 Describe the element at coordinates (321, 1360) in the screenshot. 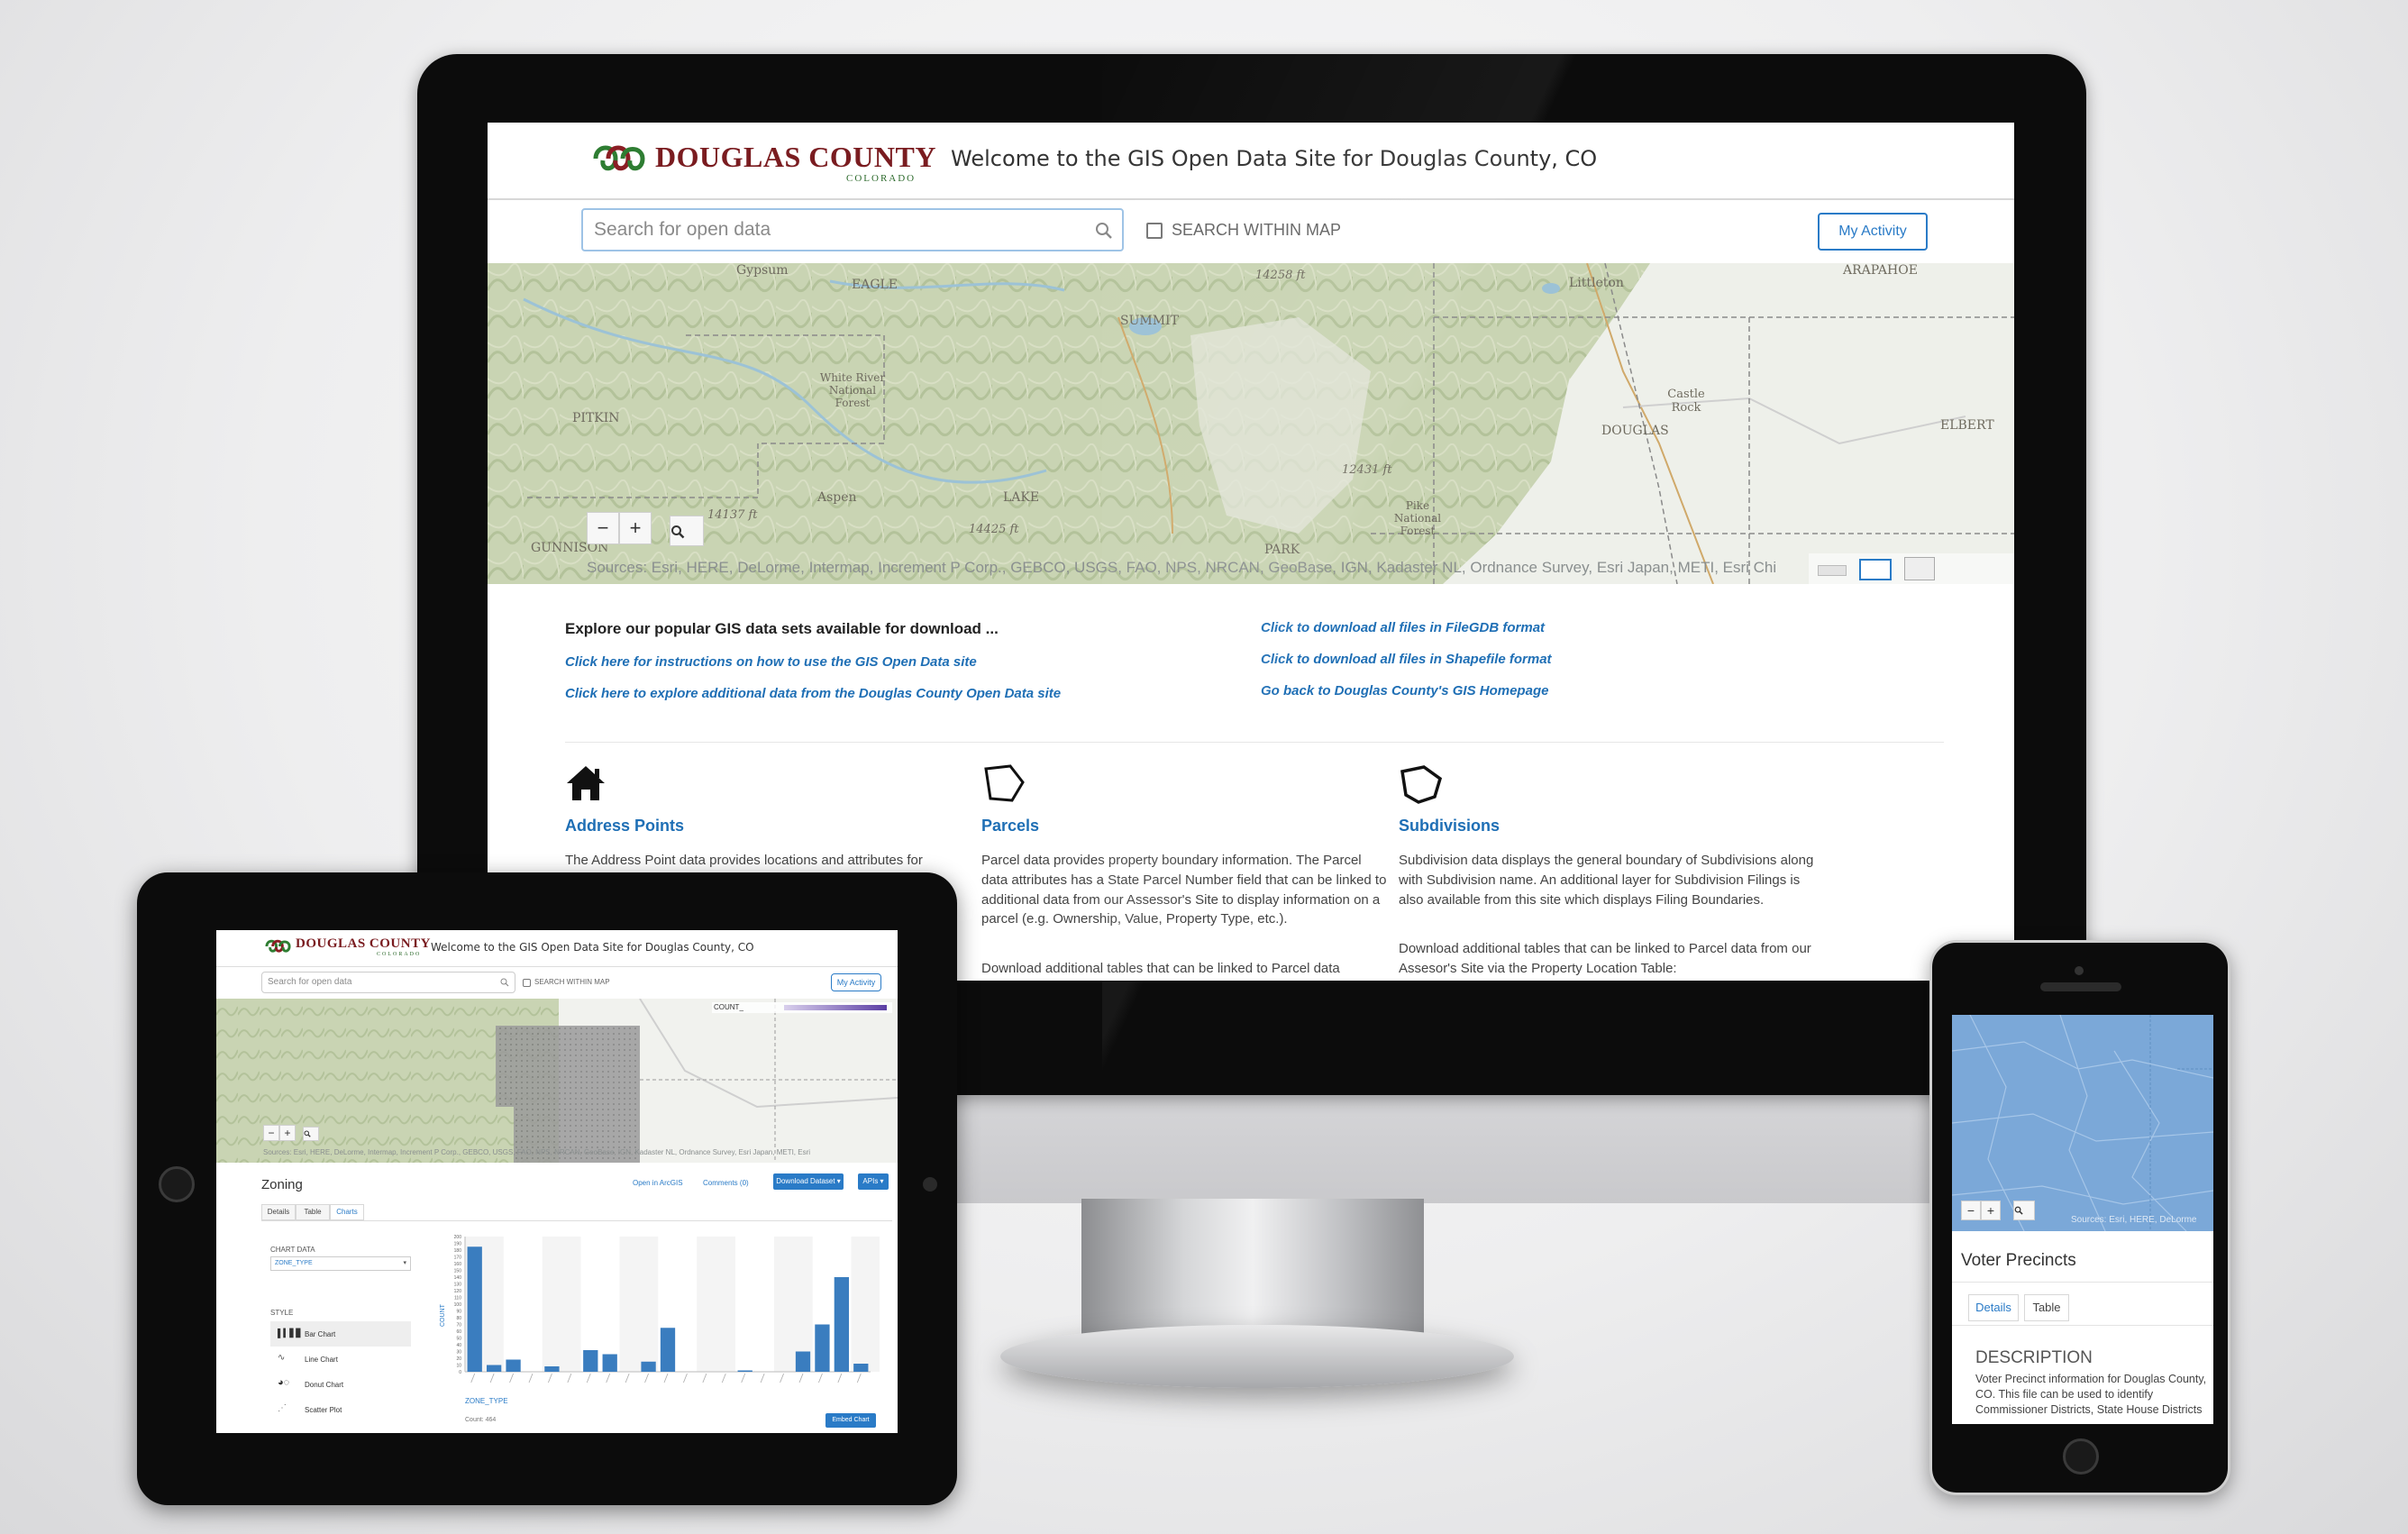

I see `style-option-label: Line Chart` at that location.